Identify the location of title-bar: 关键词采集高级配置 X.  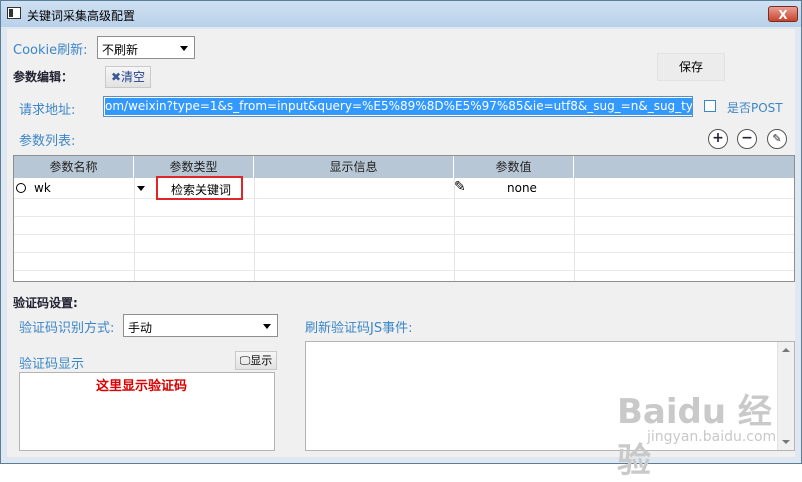
(401, 14).